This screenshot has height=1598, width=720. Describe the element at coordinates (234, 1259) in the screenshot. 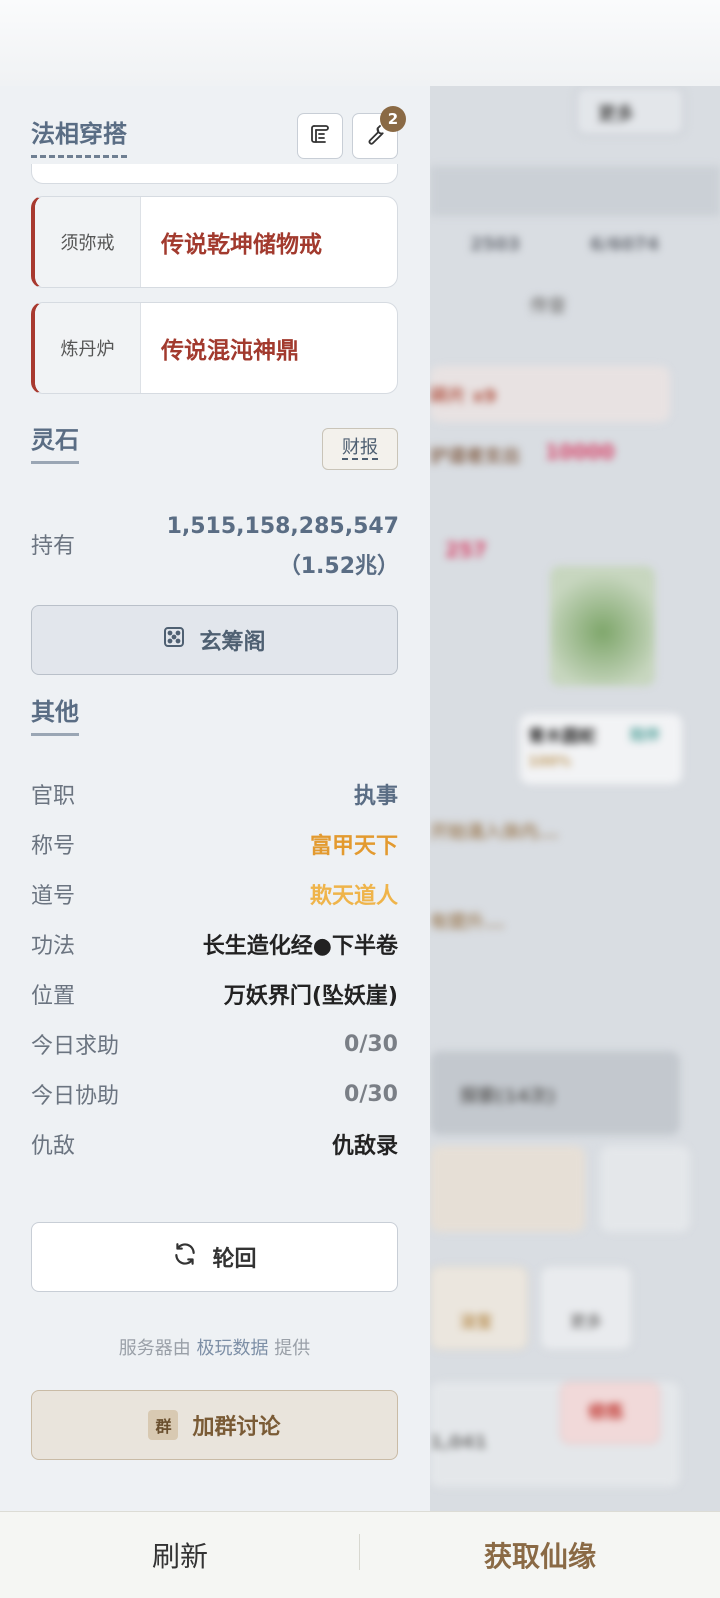

I see `reincarnate-label: 轮回` at that location.